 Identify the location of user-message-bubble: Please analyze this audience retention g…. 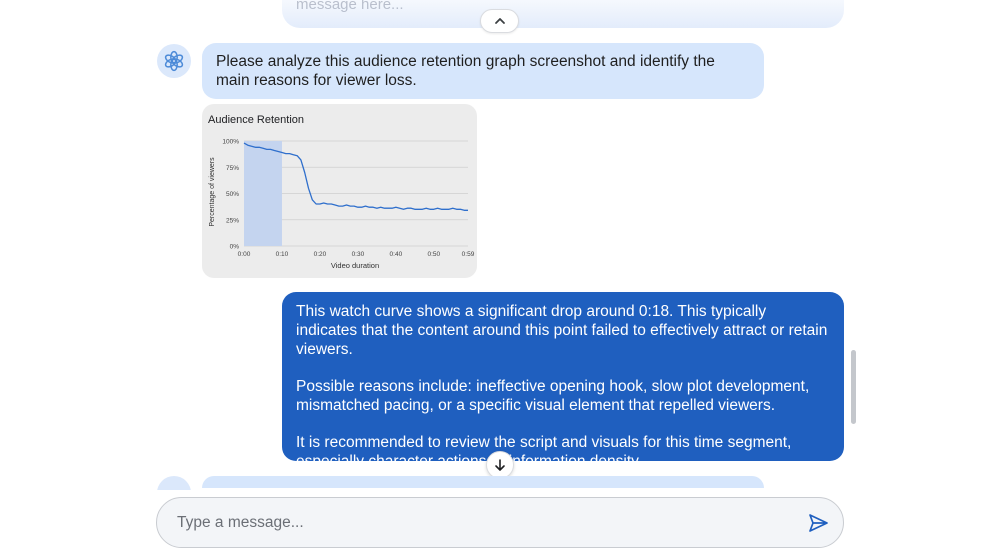
(483, 71).